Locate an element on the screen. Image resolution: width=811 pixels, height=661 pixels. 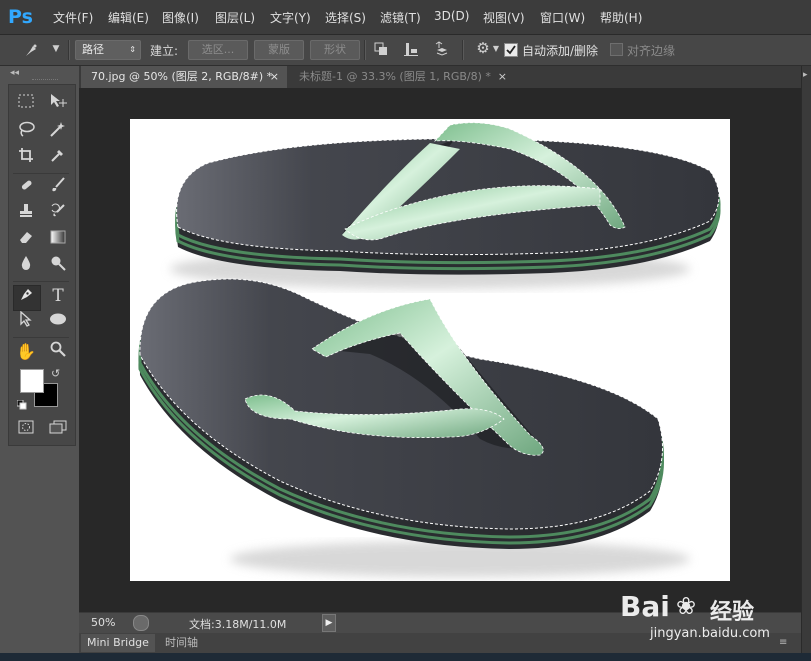
tab-timeline: 时间轴 is located at coordinates (181, 643).